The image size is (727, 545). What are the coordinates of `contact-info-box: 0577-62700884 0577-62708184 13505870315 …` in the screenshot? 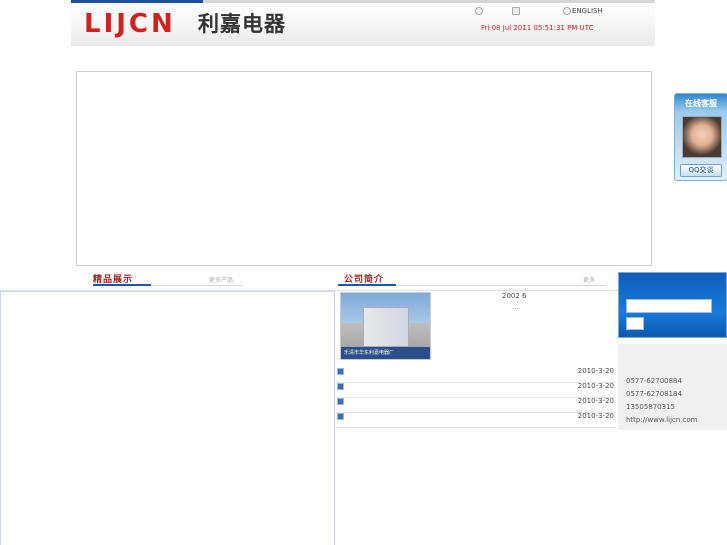 It's located at (672, 387).